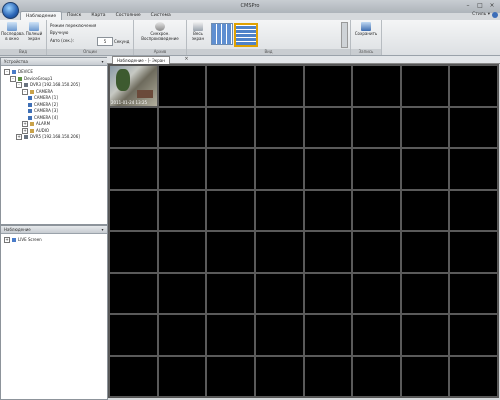 Image resolution: width=500 pixels, height=400 pixels. Describe the element at coordinates (366, 29) in the screenshot. I see `save-button: Сохранить` at that location.